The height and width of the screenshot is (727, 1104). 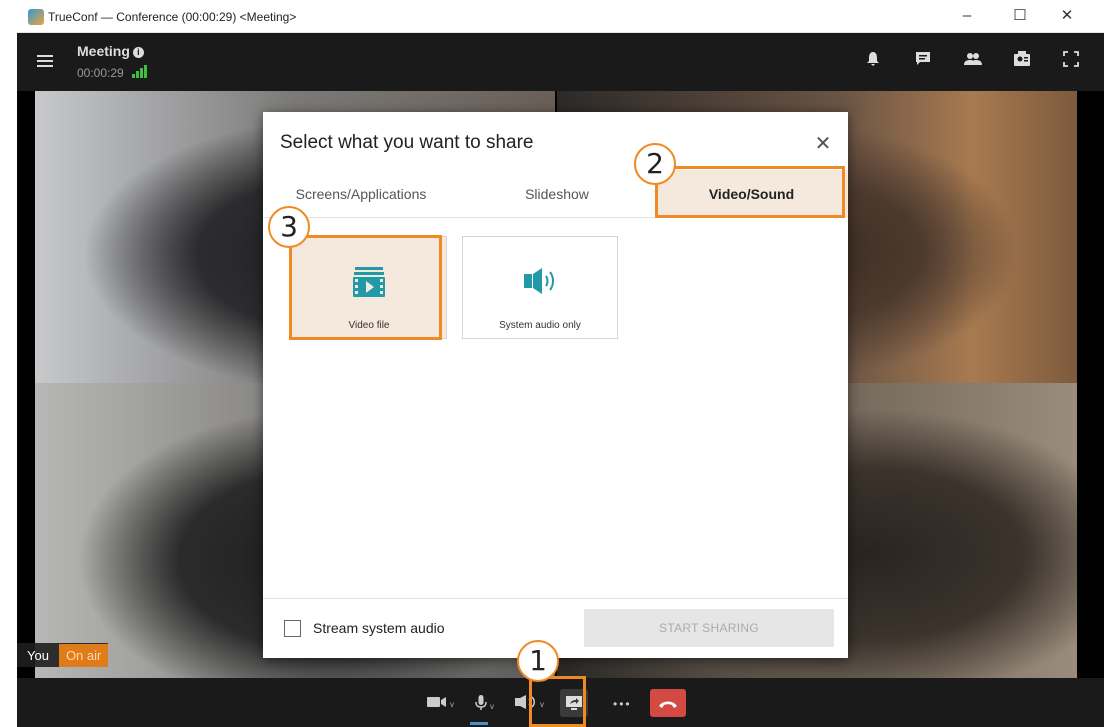 I want to click on hang-up-button, so click(x=668, y=703).